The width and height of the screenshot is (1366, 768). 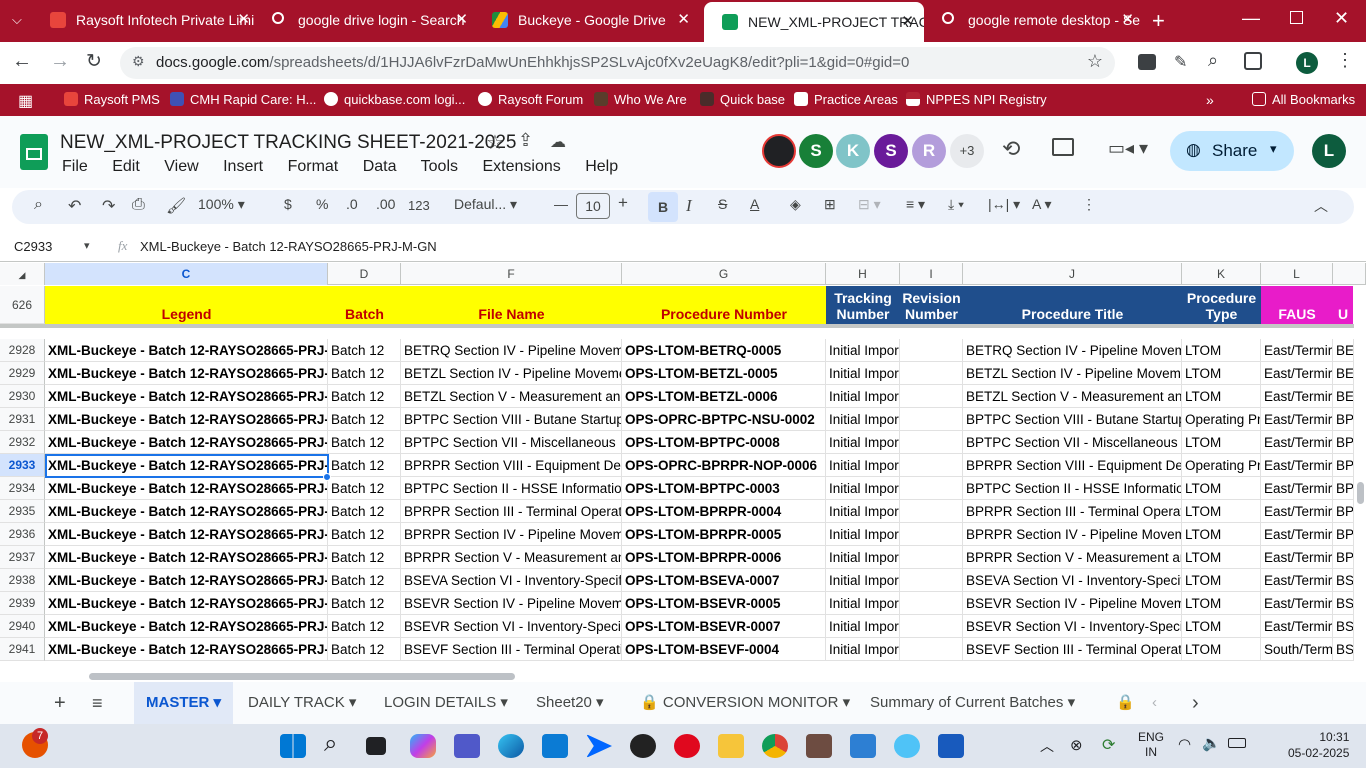 I want to click on extension-icon, so click(x=1147, y=62).